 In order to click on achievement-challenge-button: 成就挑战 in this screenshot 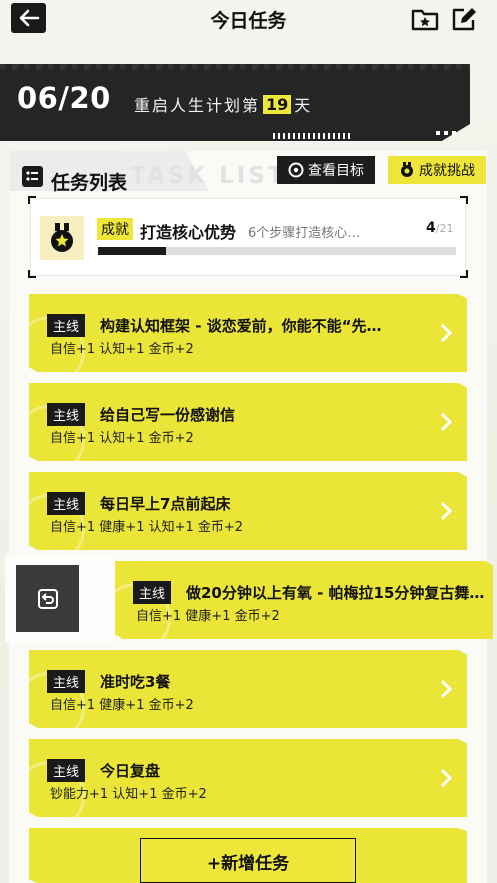, I will do `click(437, 170)`.